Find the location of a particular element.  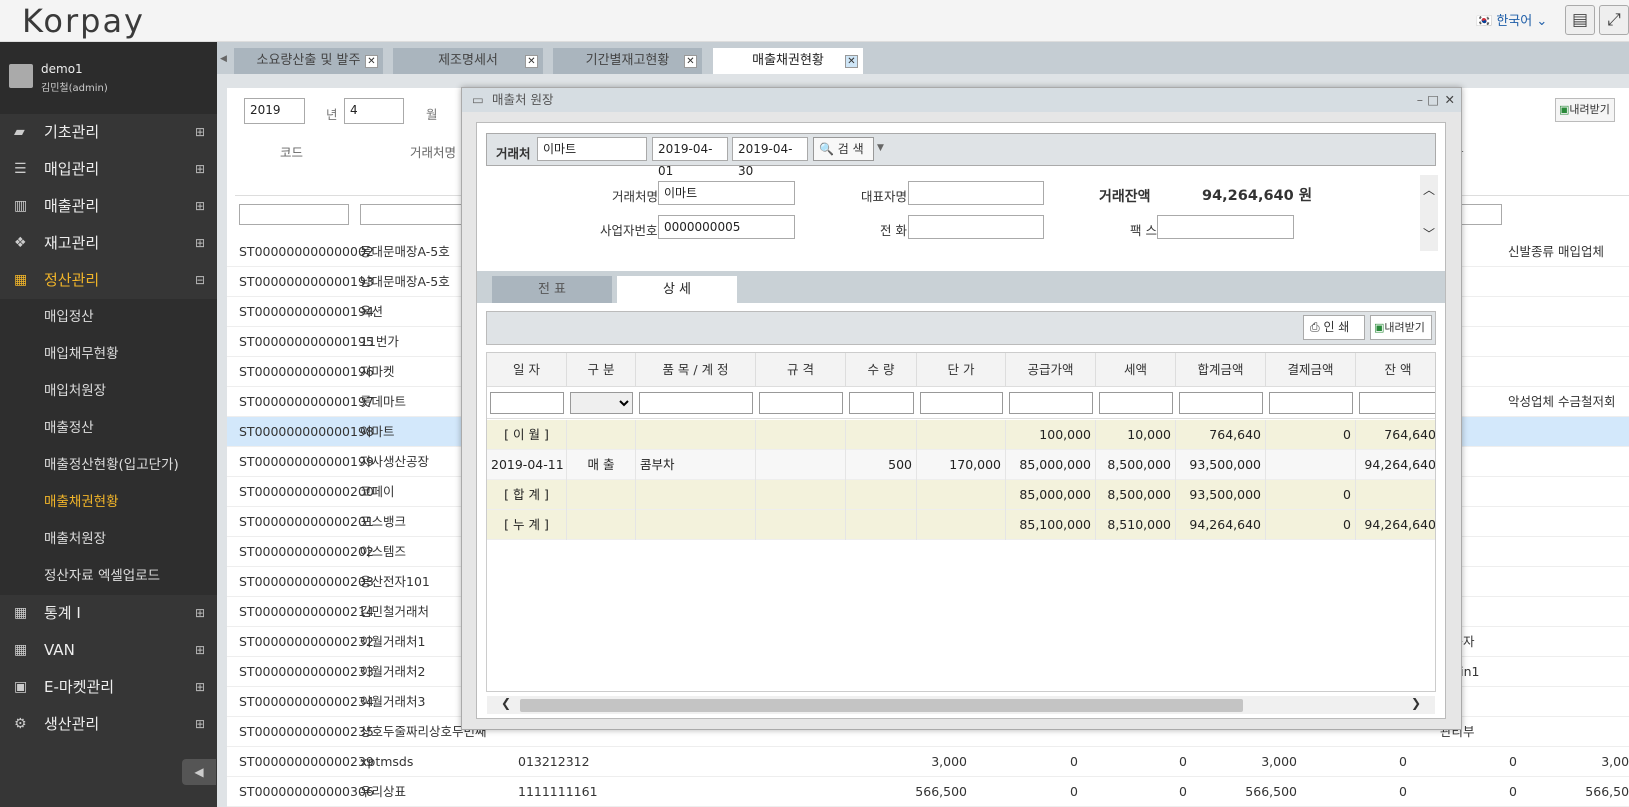

submenu-item: 정산자료 엑셀업로드 is located at coordinates (108, 576).